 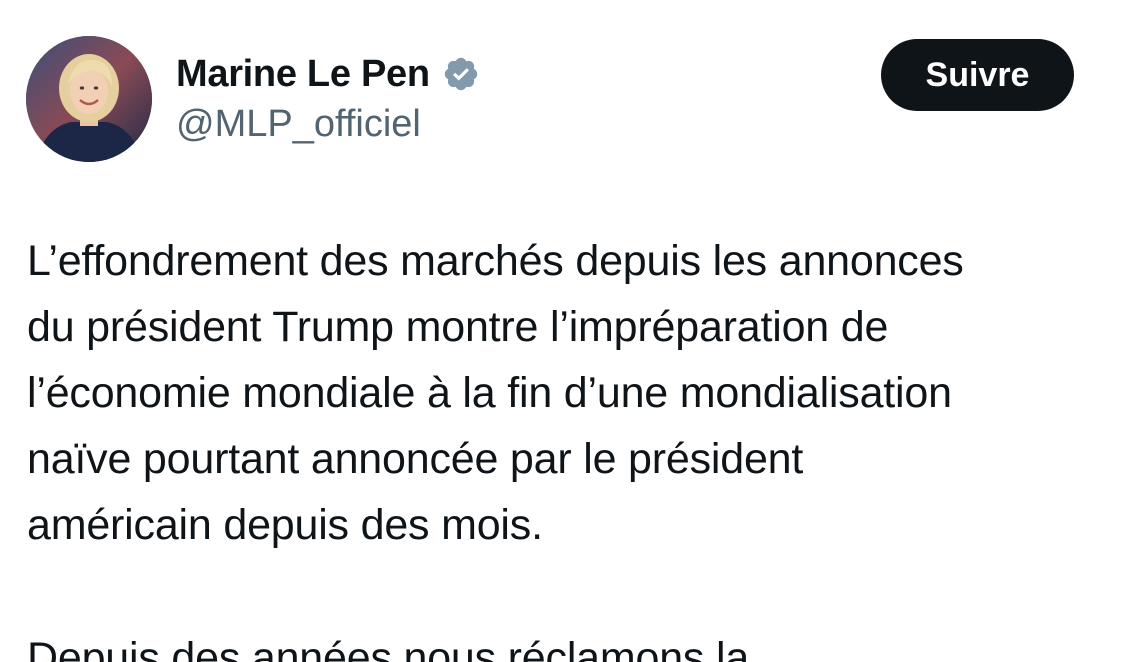 What do you see at coordinates (461, 74) in the screenshot?
I see `verified-badge-icon` at bounding box center [461, 74].